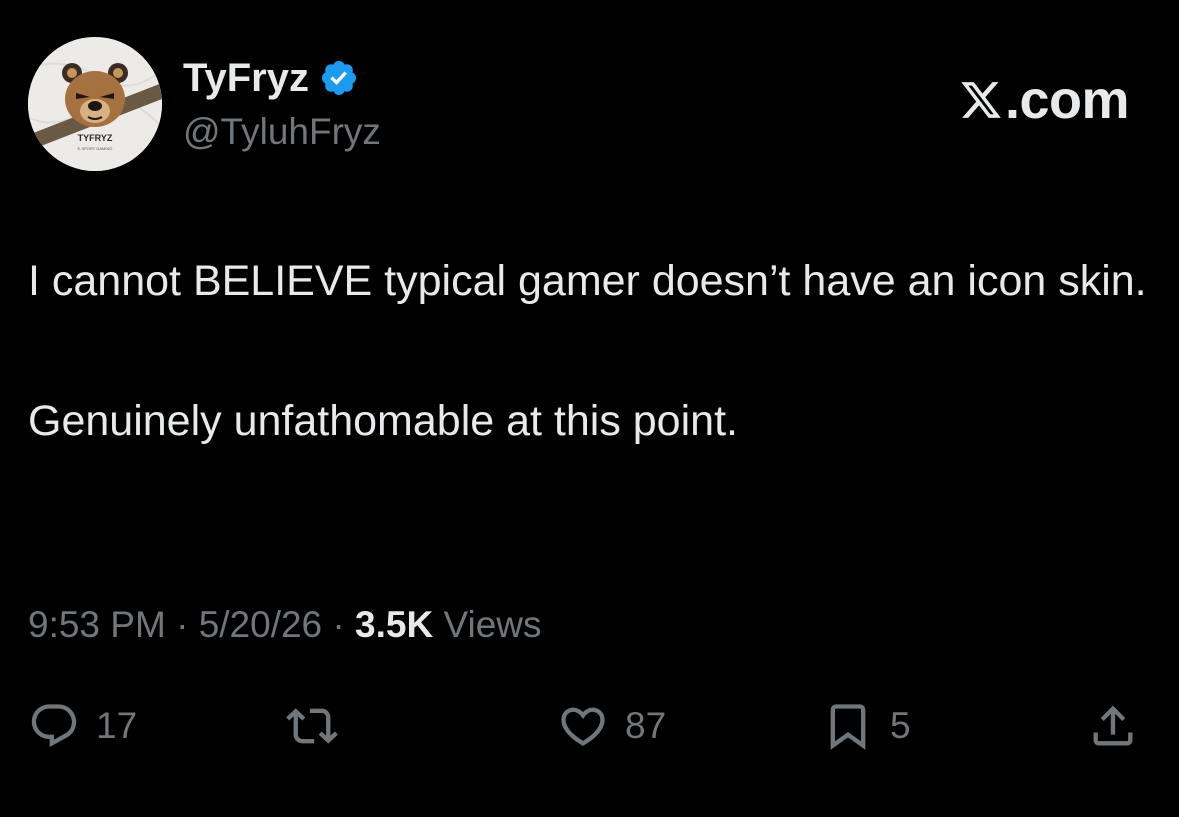  Describe the element at coordinates (95, 138) in the screenshot. I see `avatar-text: TYFRYZ` at that location.